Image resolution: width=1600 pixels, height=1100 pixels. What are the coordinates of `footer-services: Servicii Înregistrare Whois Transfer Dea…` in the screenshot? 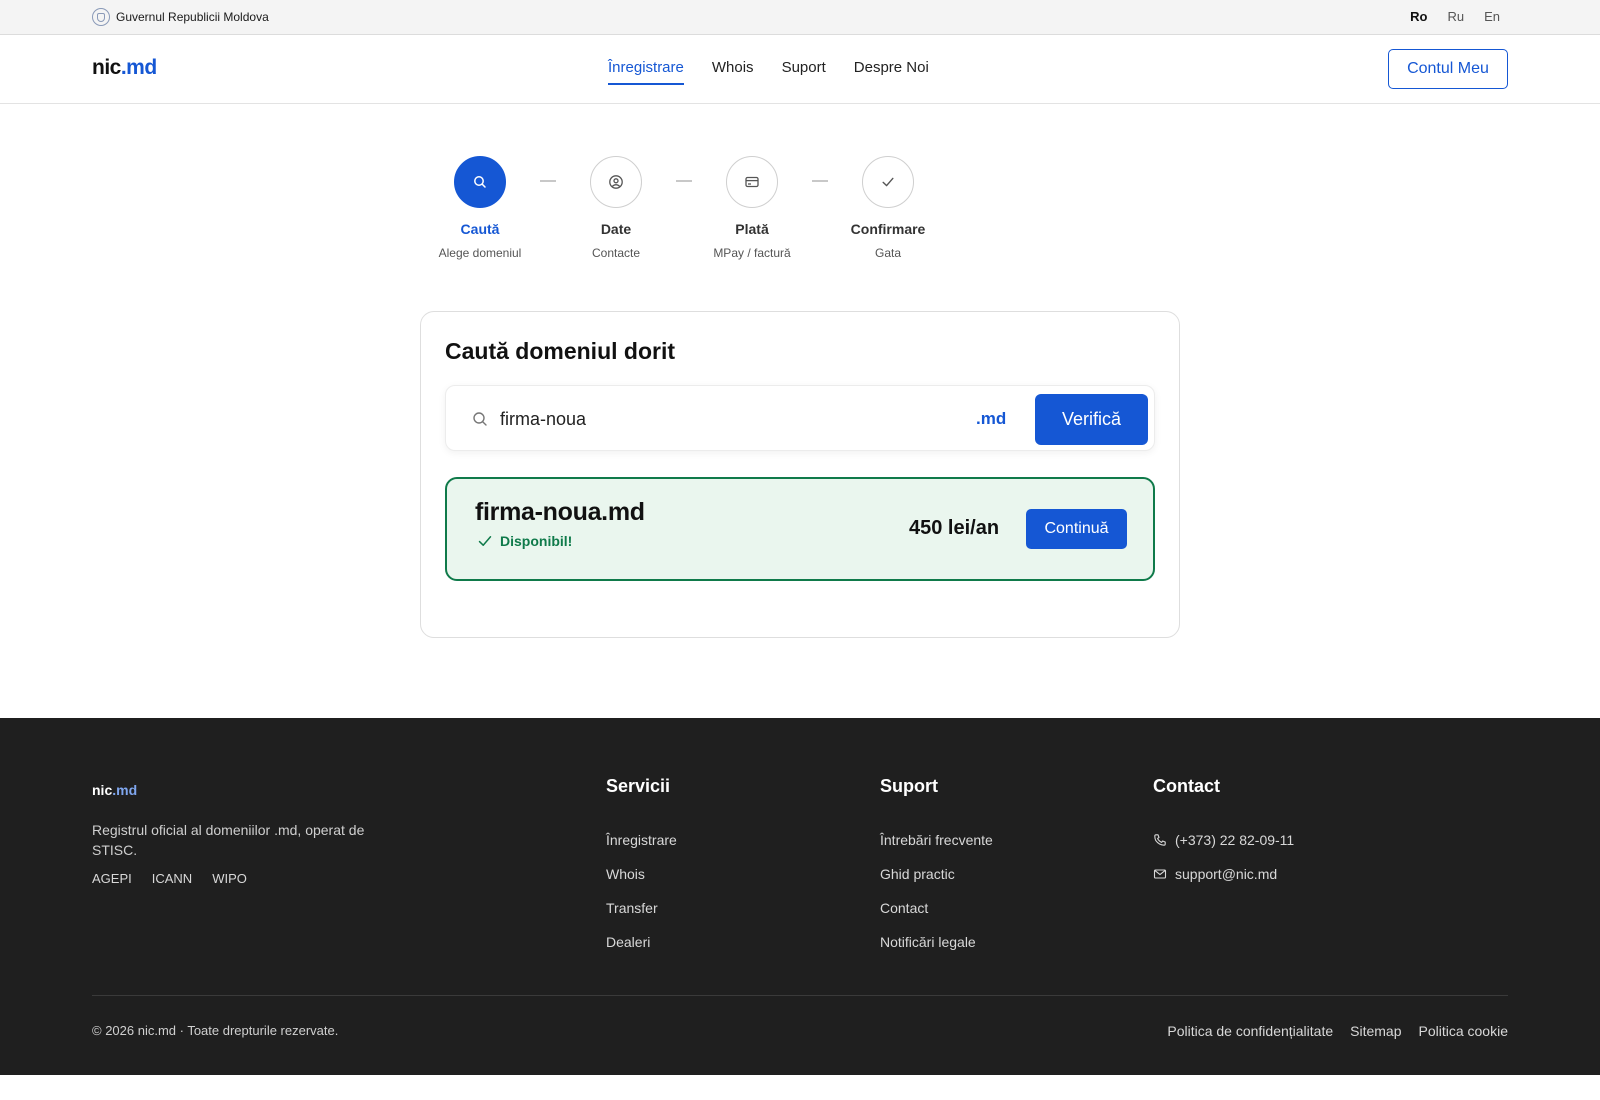 It's located at (641, 867).